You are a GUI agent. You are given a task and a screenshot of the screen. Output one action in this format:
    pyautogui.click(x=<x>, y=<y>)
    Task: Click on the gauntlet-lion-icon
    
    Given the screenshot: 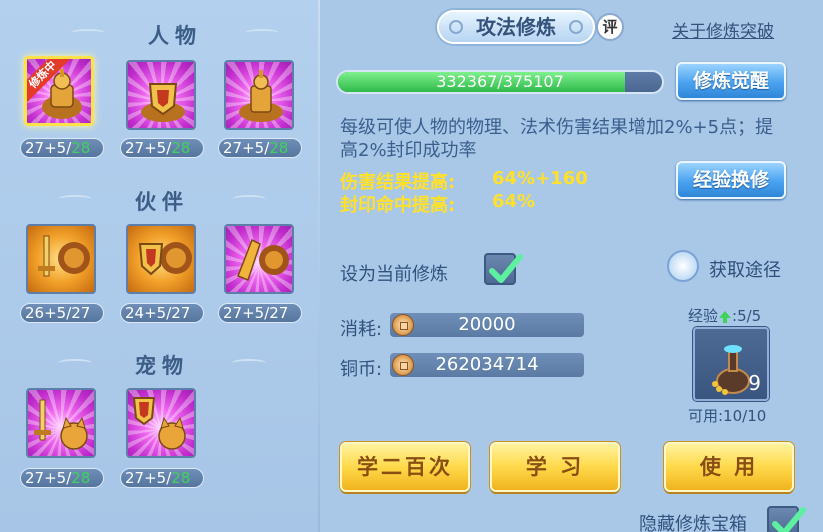 What is the action you would take?
    pyautogui.click(x=263, y=259)
    